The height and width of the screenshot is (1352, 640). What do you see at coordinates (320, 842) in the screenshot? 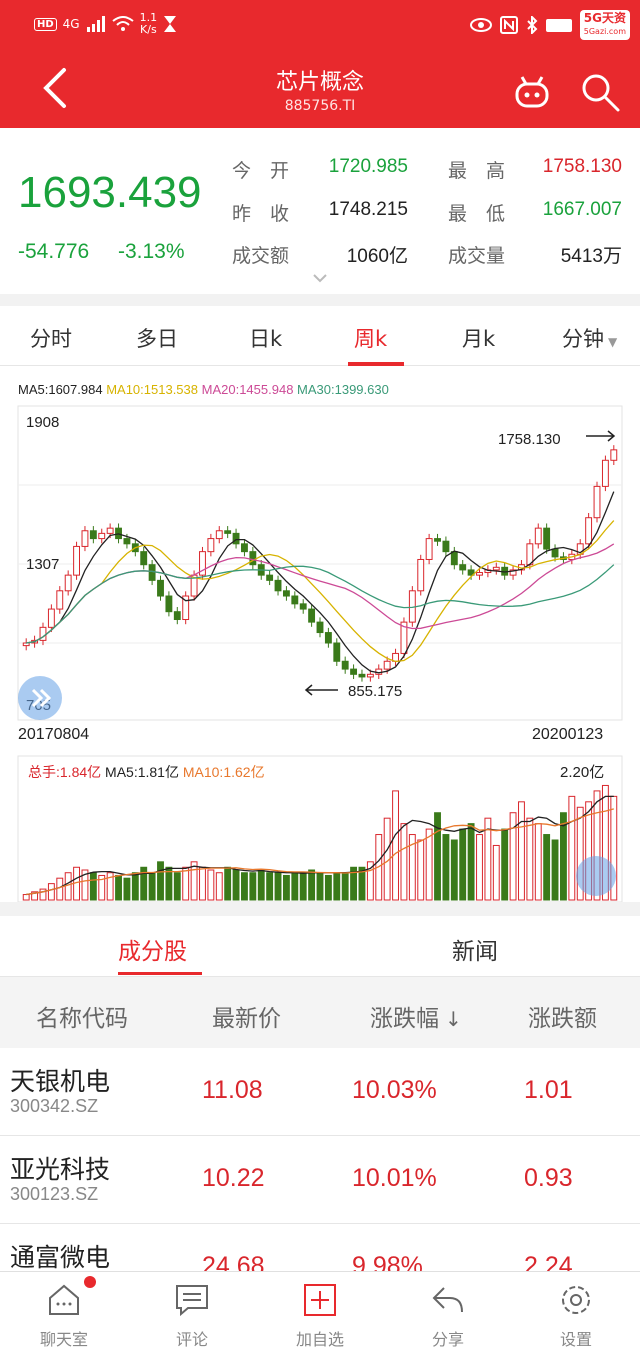
I see `volume-bars-group` at bounding box center [320, 842].